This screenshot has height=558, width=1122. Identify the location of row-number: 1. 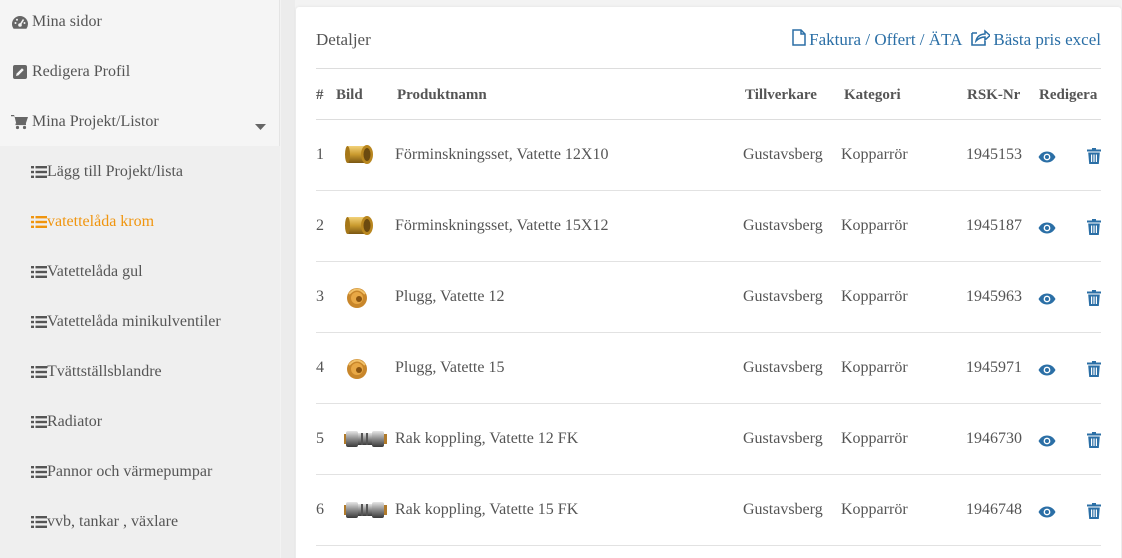
(320, 154).